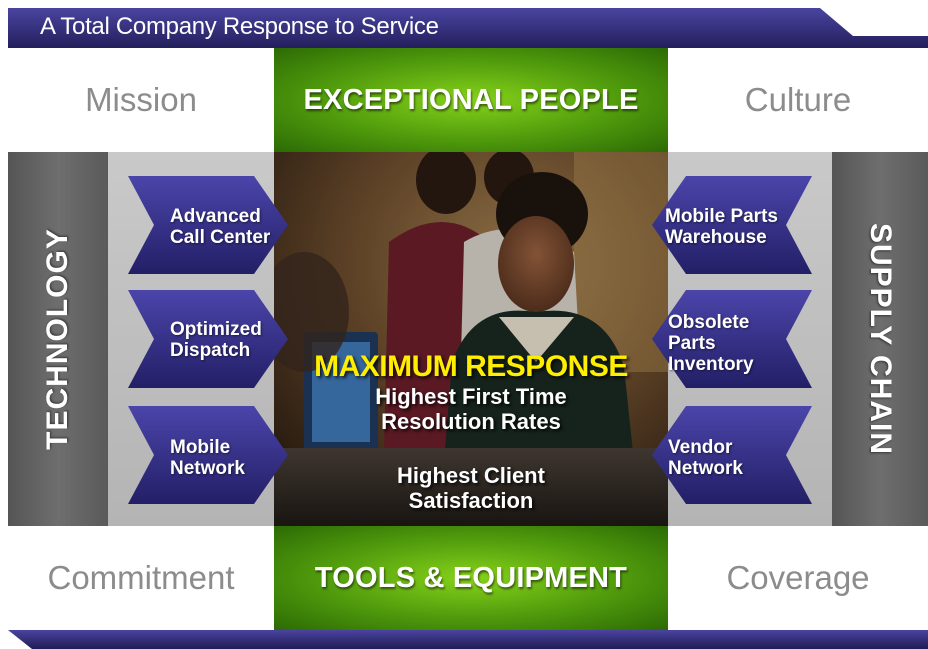  What do you see at coordinates (798, 578) in the screenshot?
I see `corner-coverage: Coverage` at bounding box center [798, 578].